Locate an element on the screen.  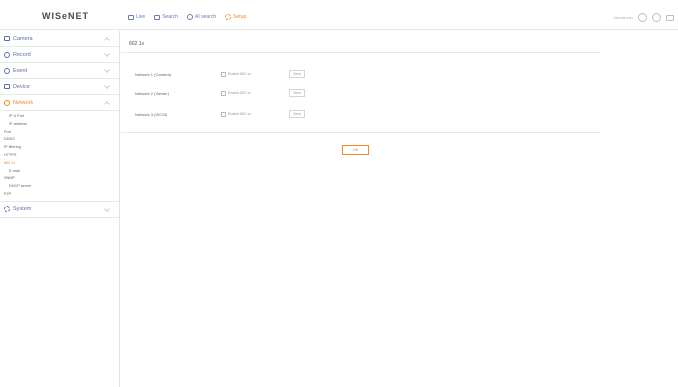
sidebar-group-label: Event is located at coordinates (20, 70).